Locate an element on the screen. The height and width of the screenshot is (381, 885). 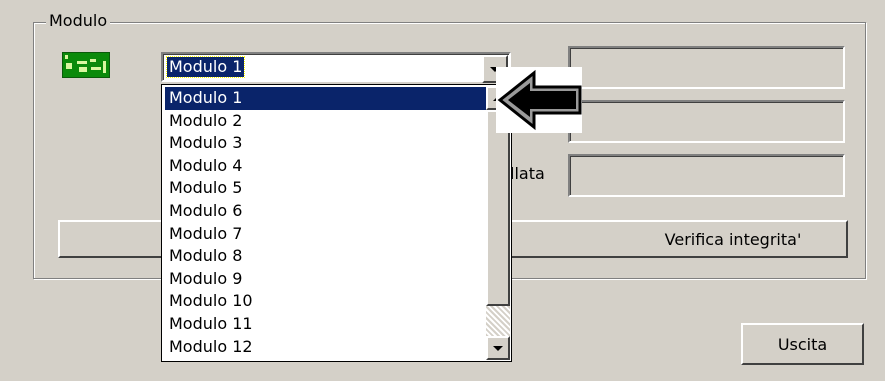
circuit-board-icon is located at coordinates (86, 65).